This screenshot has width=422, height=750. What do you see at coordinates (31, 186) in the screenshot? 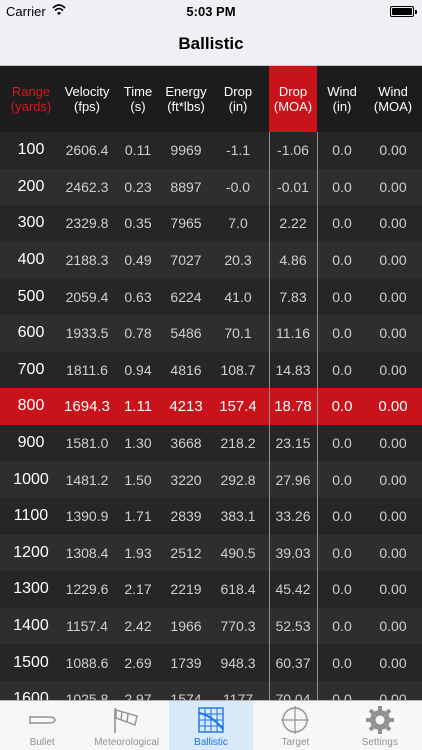
I see `cell-range: 200` at bounding box center [31, 186].